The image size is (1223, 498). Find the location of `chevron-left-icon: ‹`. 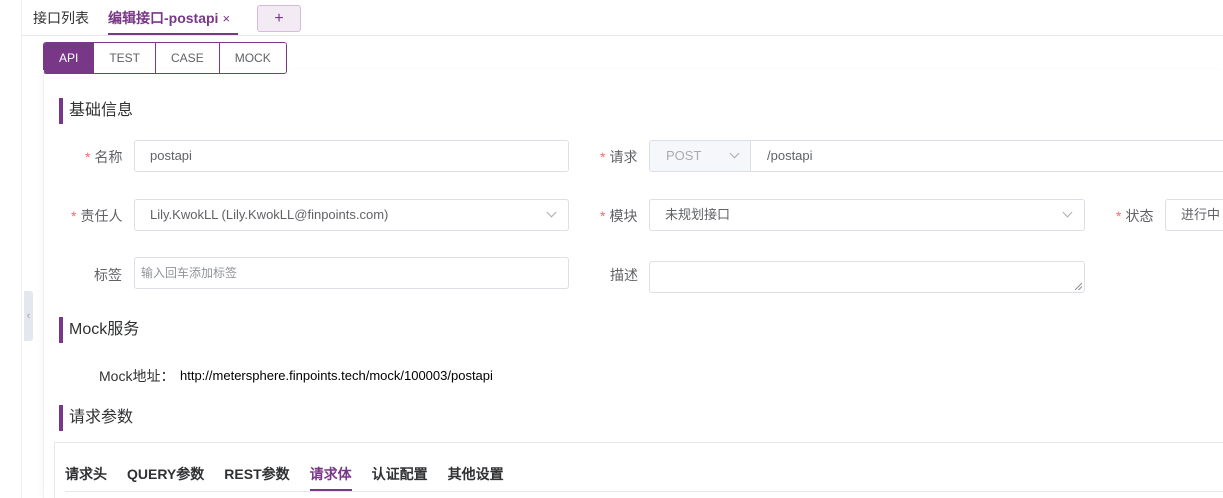

chevron-left-icon: ‹ is located at coordinates (28, 316).